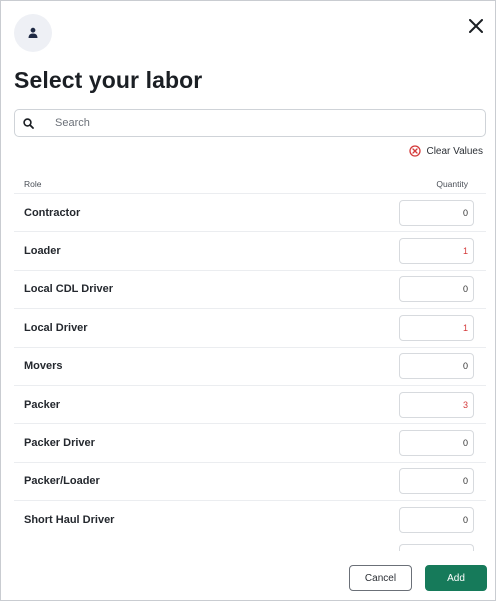 This screenshot has height=603, width=498. I want to click on column-header-role: Role, so click(33, 184).